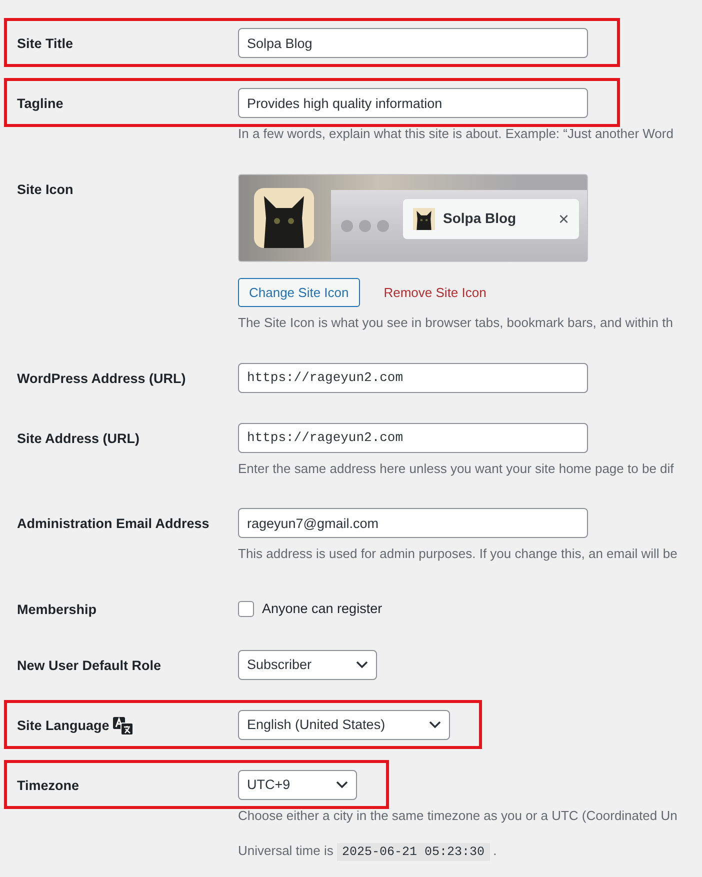 The width and height of the screenshot is (702, 877). Describe the element at coordinates (344, 725) in the screenshot. I see `select-field: English (United States)` at that location.